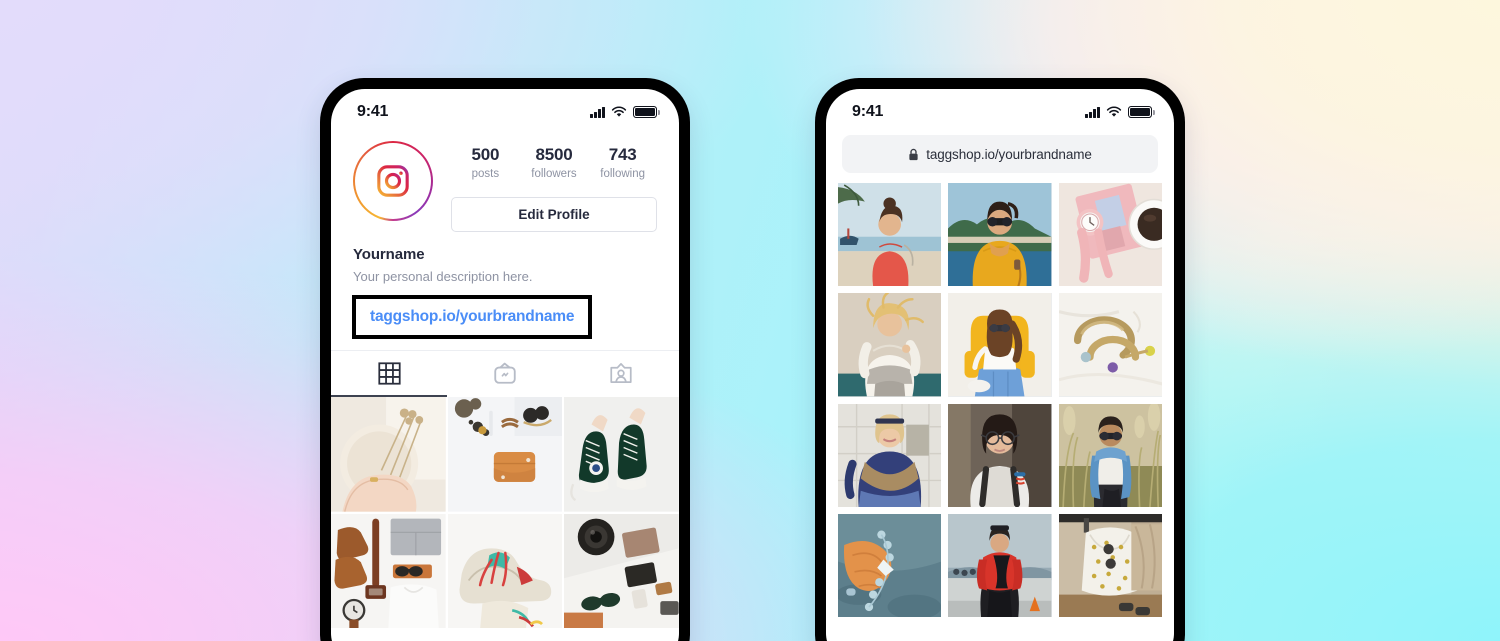 The height and width of the screenshot is (641, 1500). I want to click on browser-url-bar: taggshop.io/yourbrandname, so click(1000, 154).